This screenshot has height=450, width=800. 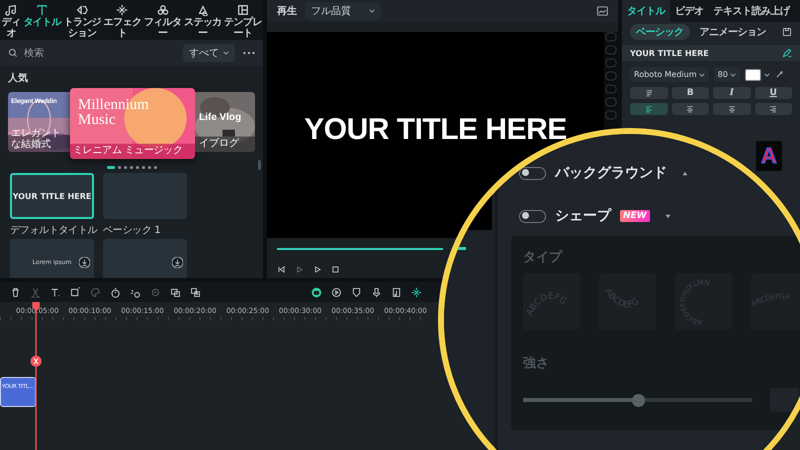 I want to click on inspector-tab: タイトル, so click(x=646, y=11).